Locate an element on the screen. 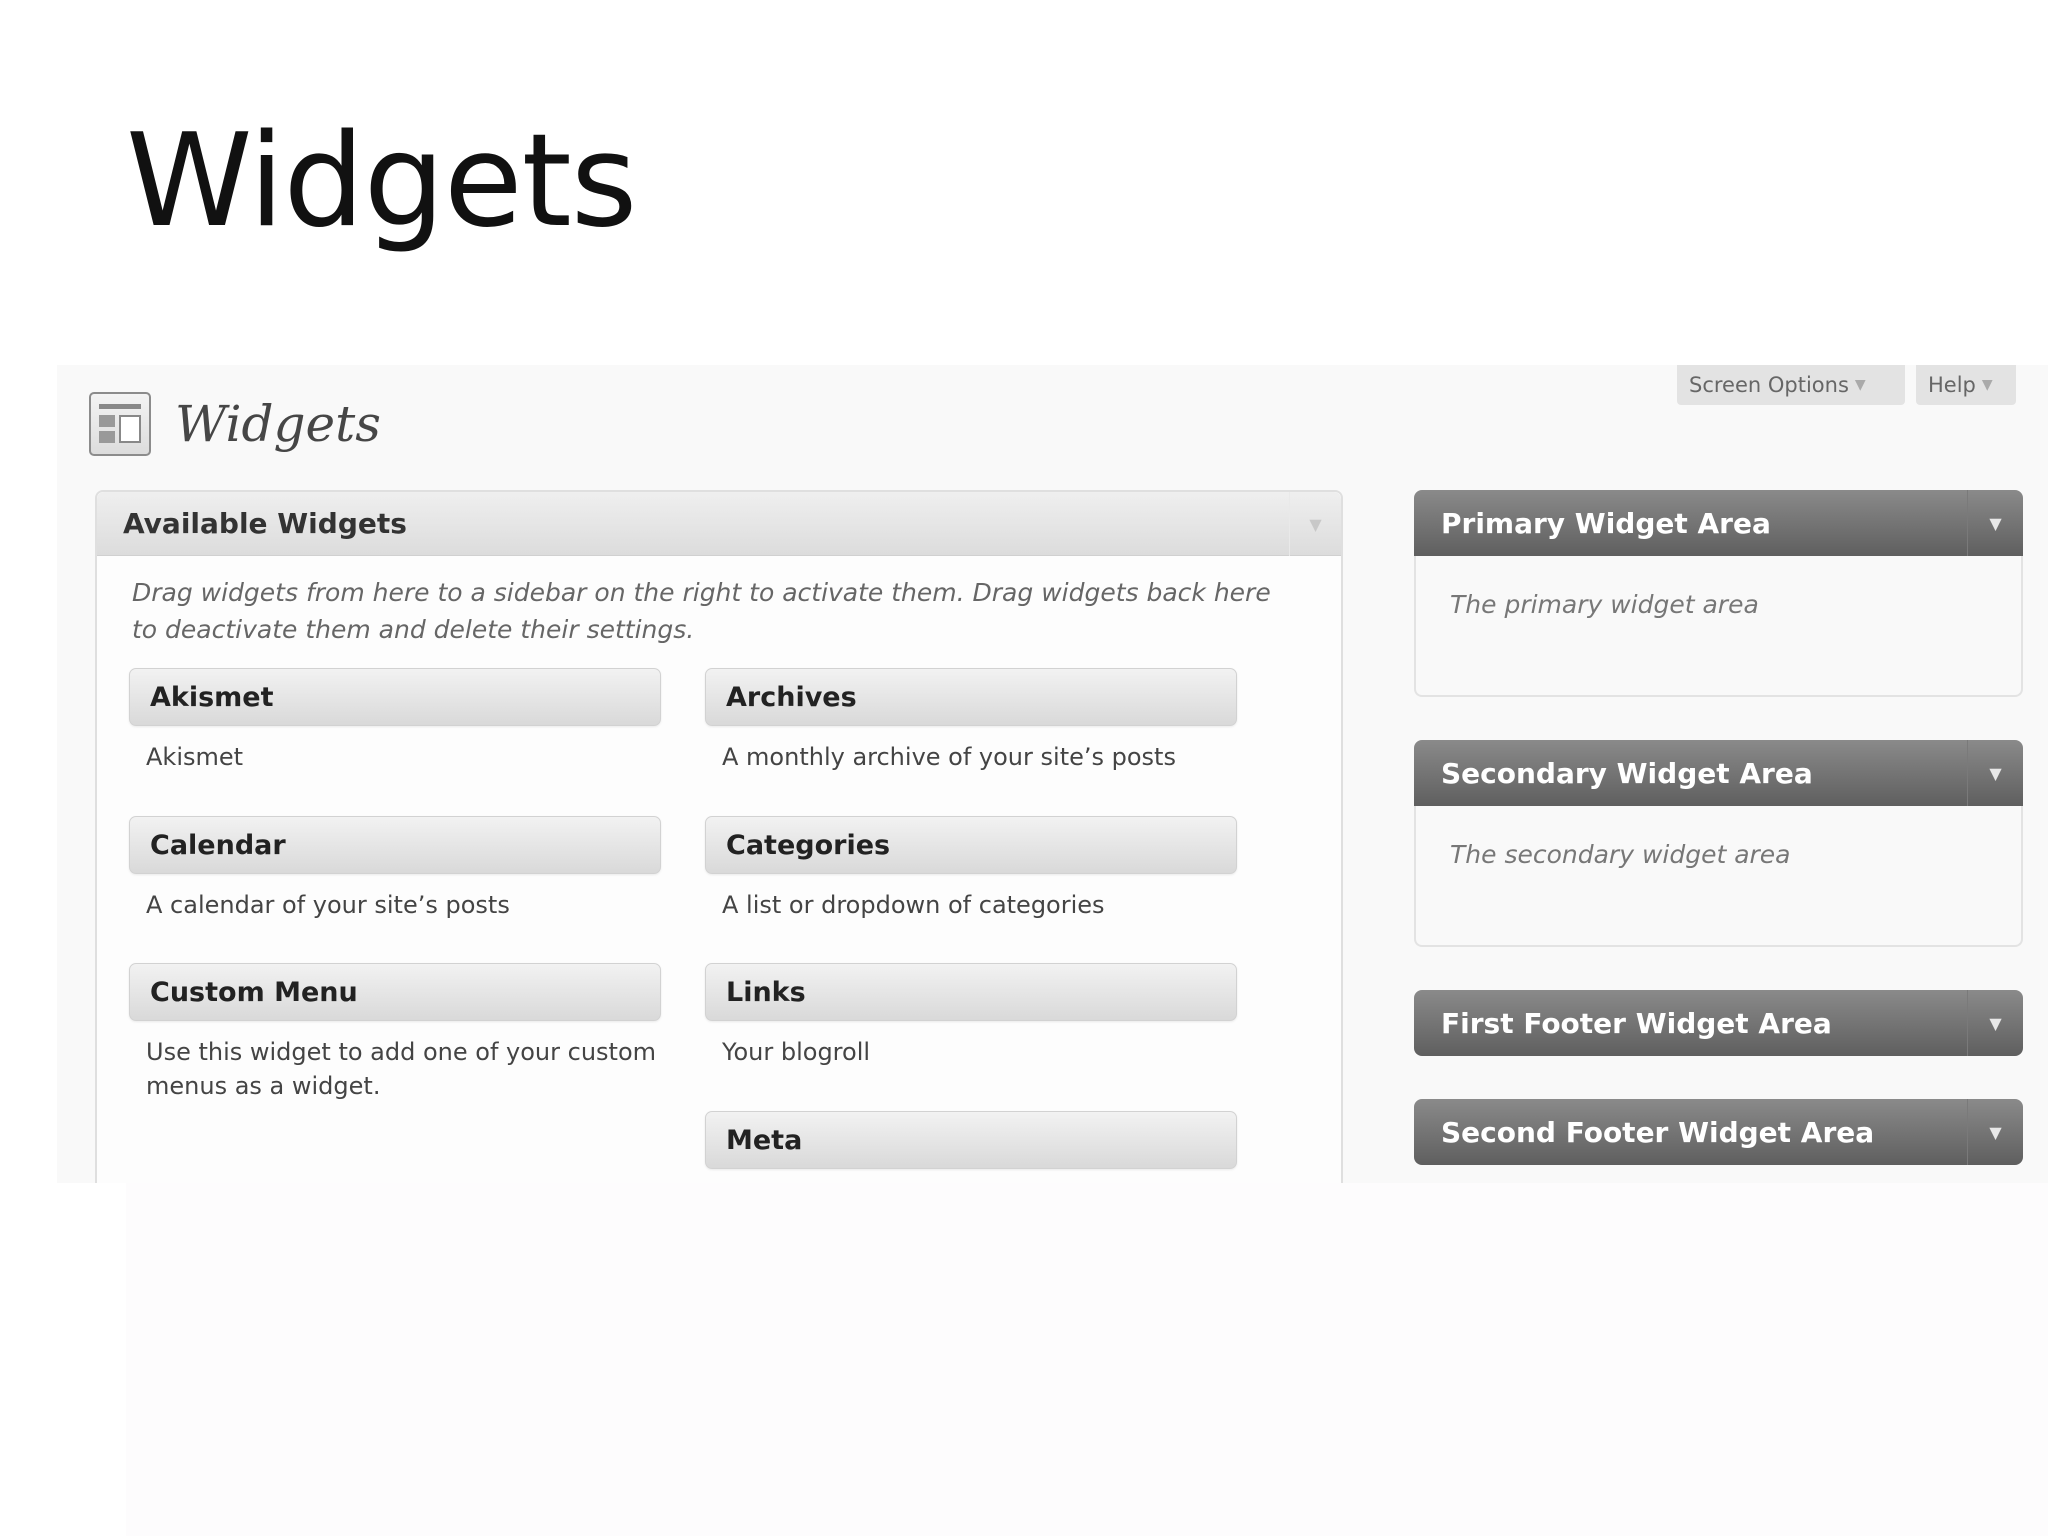  sidebar-header: Second Footer Widget Area ▼ is located at coordinates (1718, 1132).